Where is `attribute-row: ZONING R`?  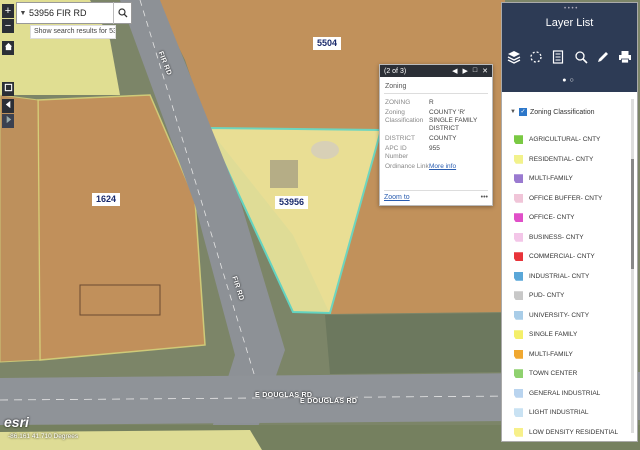
attribute-row: ZONING R is located at coordinates (437, 103).